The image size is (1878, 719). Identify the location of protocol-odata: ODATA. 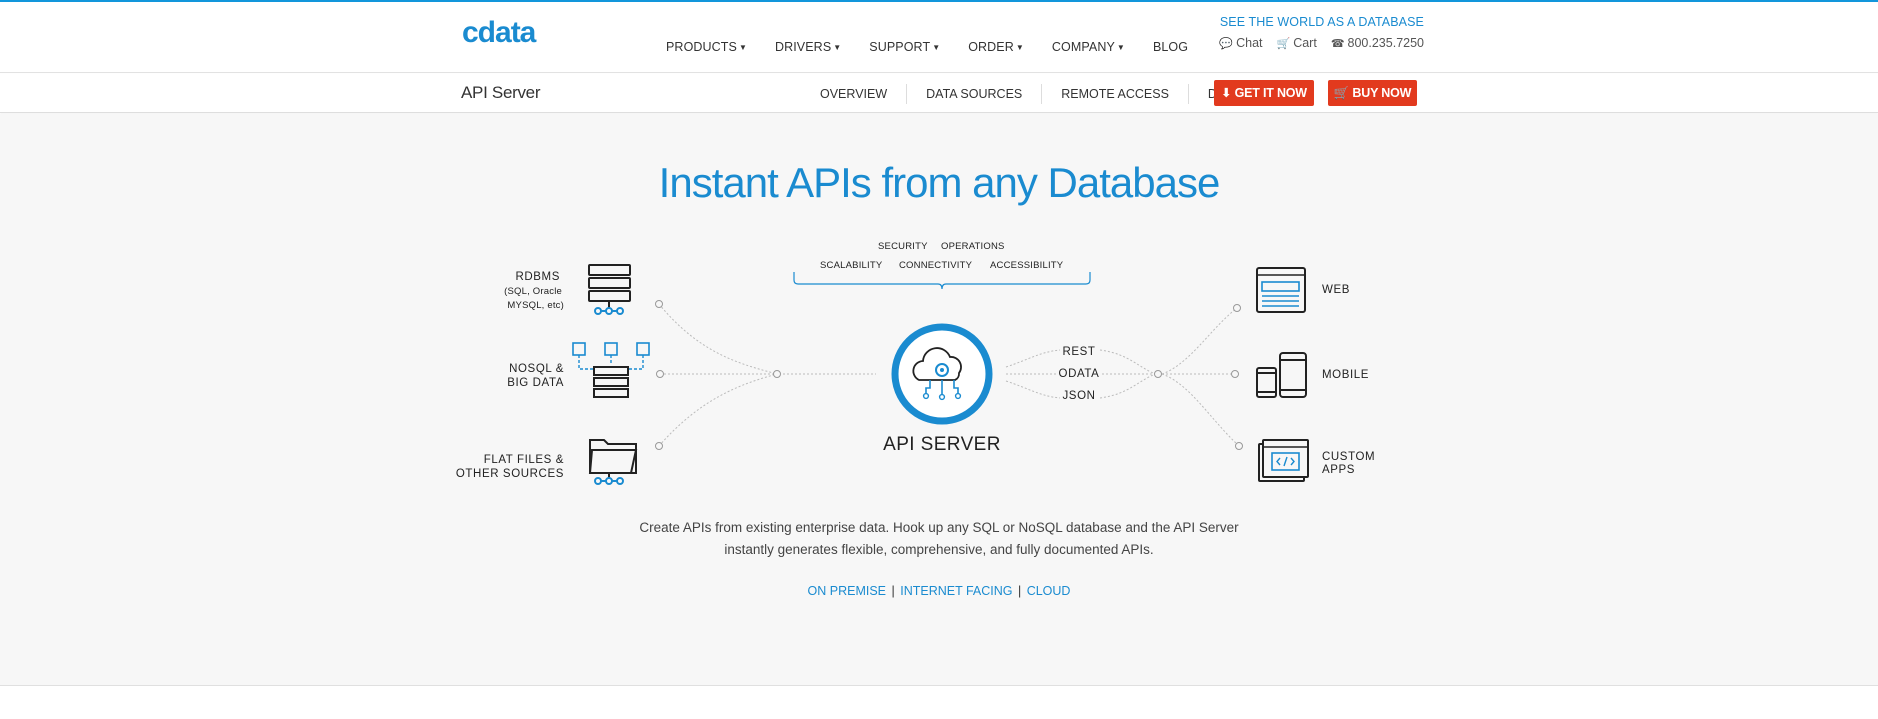
(1079, 374).